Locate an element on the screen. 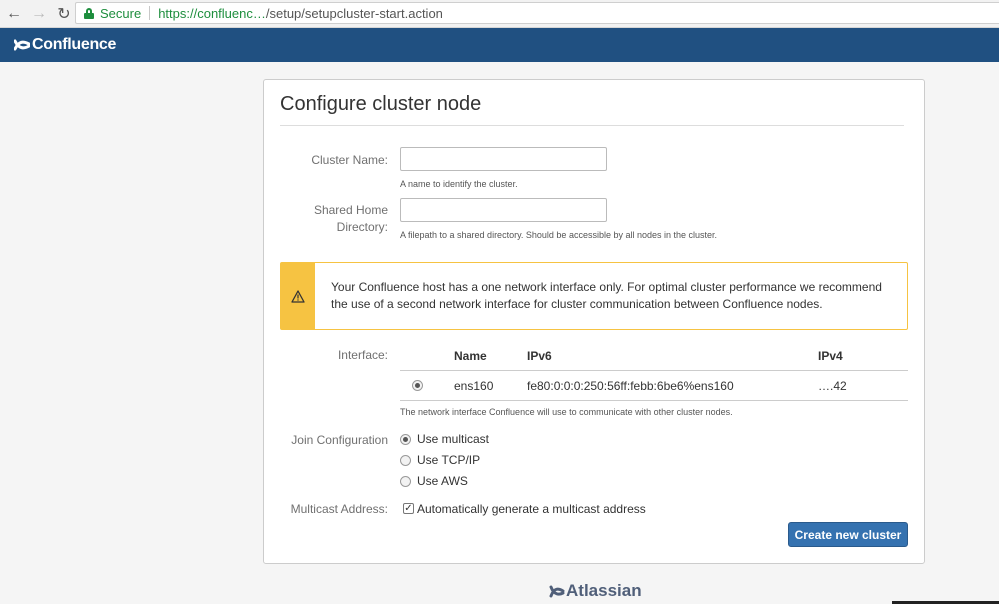 This screenshot has width=999, height=604. confluence-logo: Confluence is located at coordinates (65, 45).